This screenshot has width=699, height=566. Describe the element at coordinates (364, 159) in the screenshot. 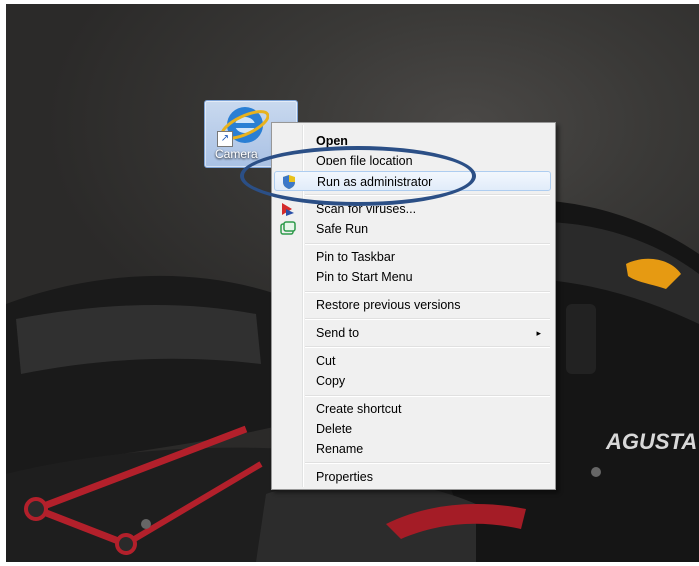

I see `menu-item-label: Open file location` at that location.